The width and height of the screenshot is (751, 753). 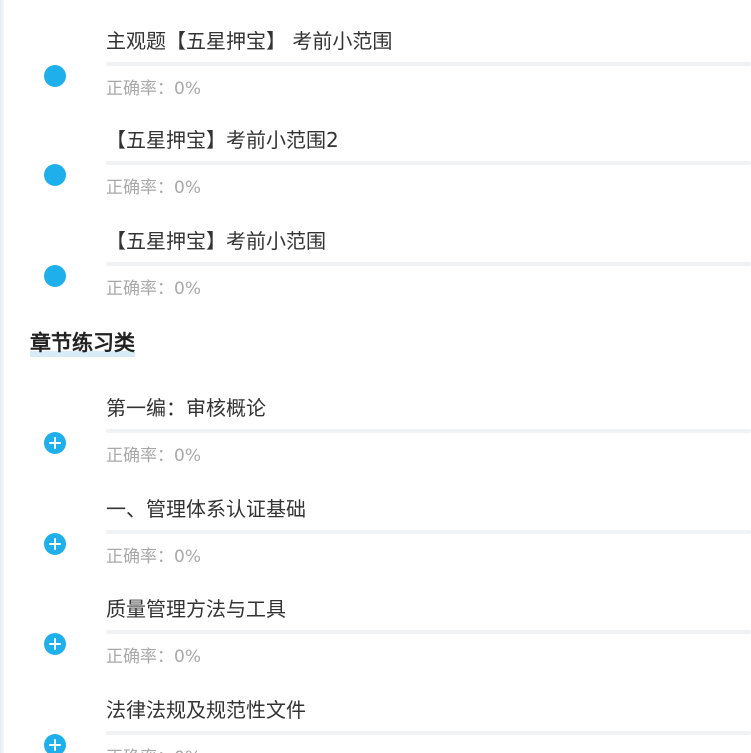 I want to click on chapter-item-2: 一、管理体系认证基础 正确率：0%, so click(x=375, y=539).